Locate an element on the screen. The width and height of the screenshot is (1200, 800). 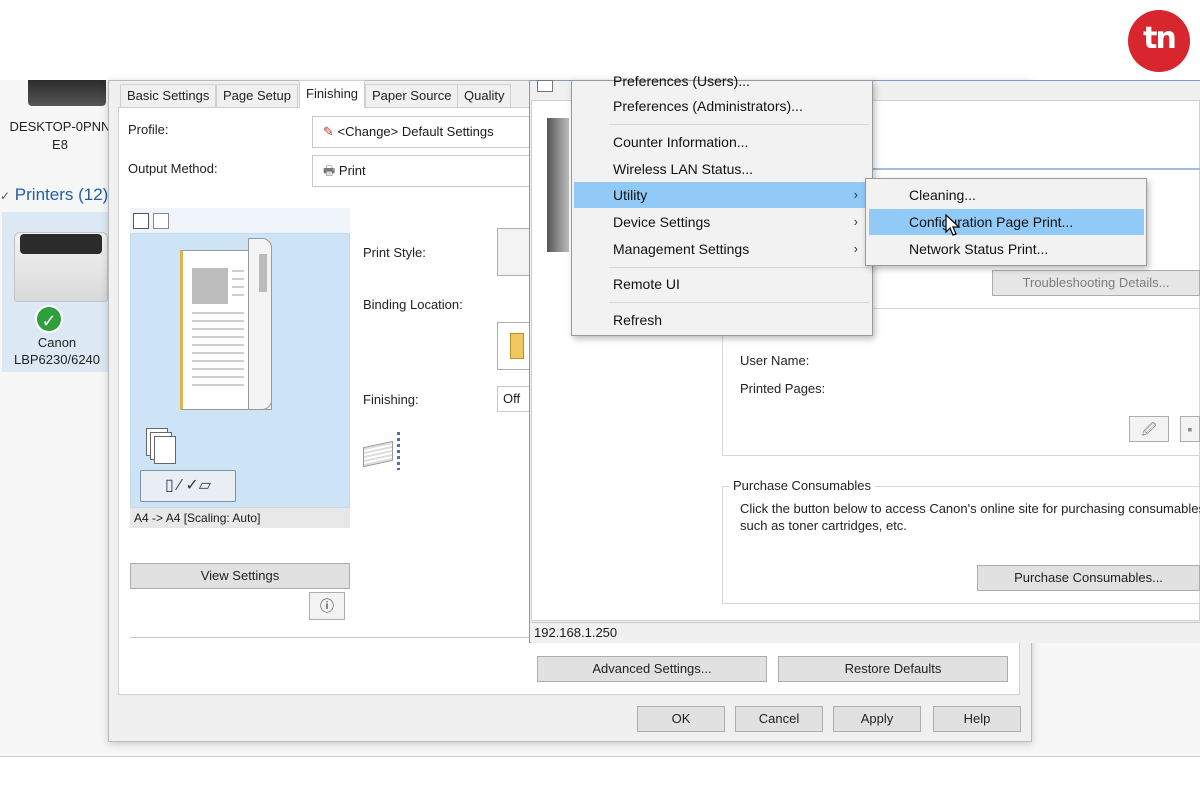
menu-item-label: Utility is located at coordinates (630, 195).